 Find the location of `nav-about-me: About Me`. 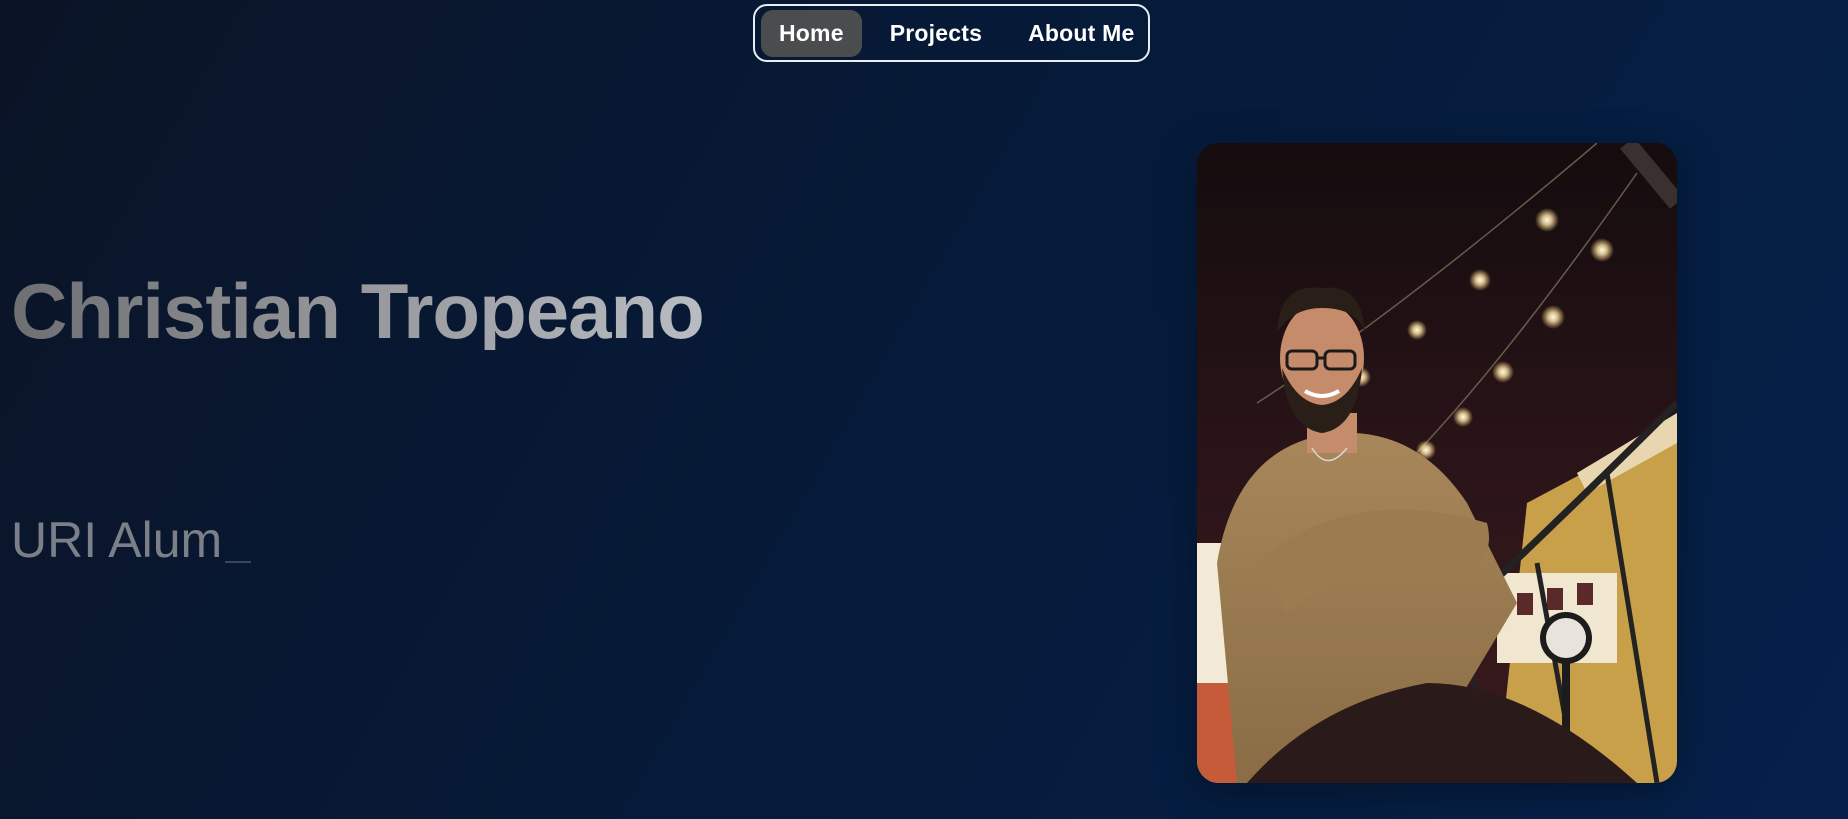

nav-about-me: About Me is located at coordinates (1081, 33).